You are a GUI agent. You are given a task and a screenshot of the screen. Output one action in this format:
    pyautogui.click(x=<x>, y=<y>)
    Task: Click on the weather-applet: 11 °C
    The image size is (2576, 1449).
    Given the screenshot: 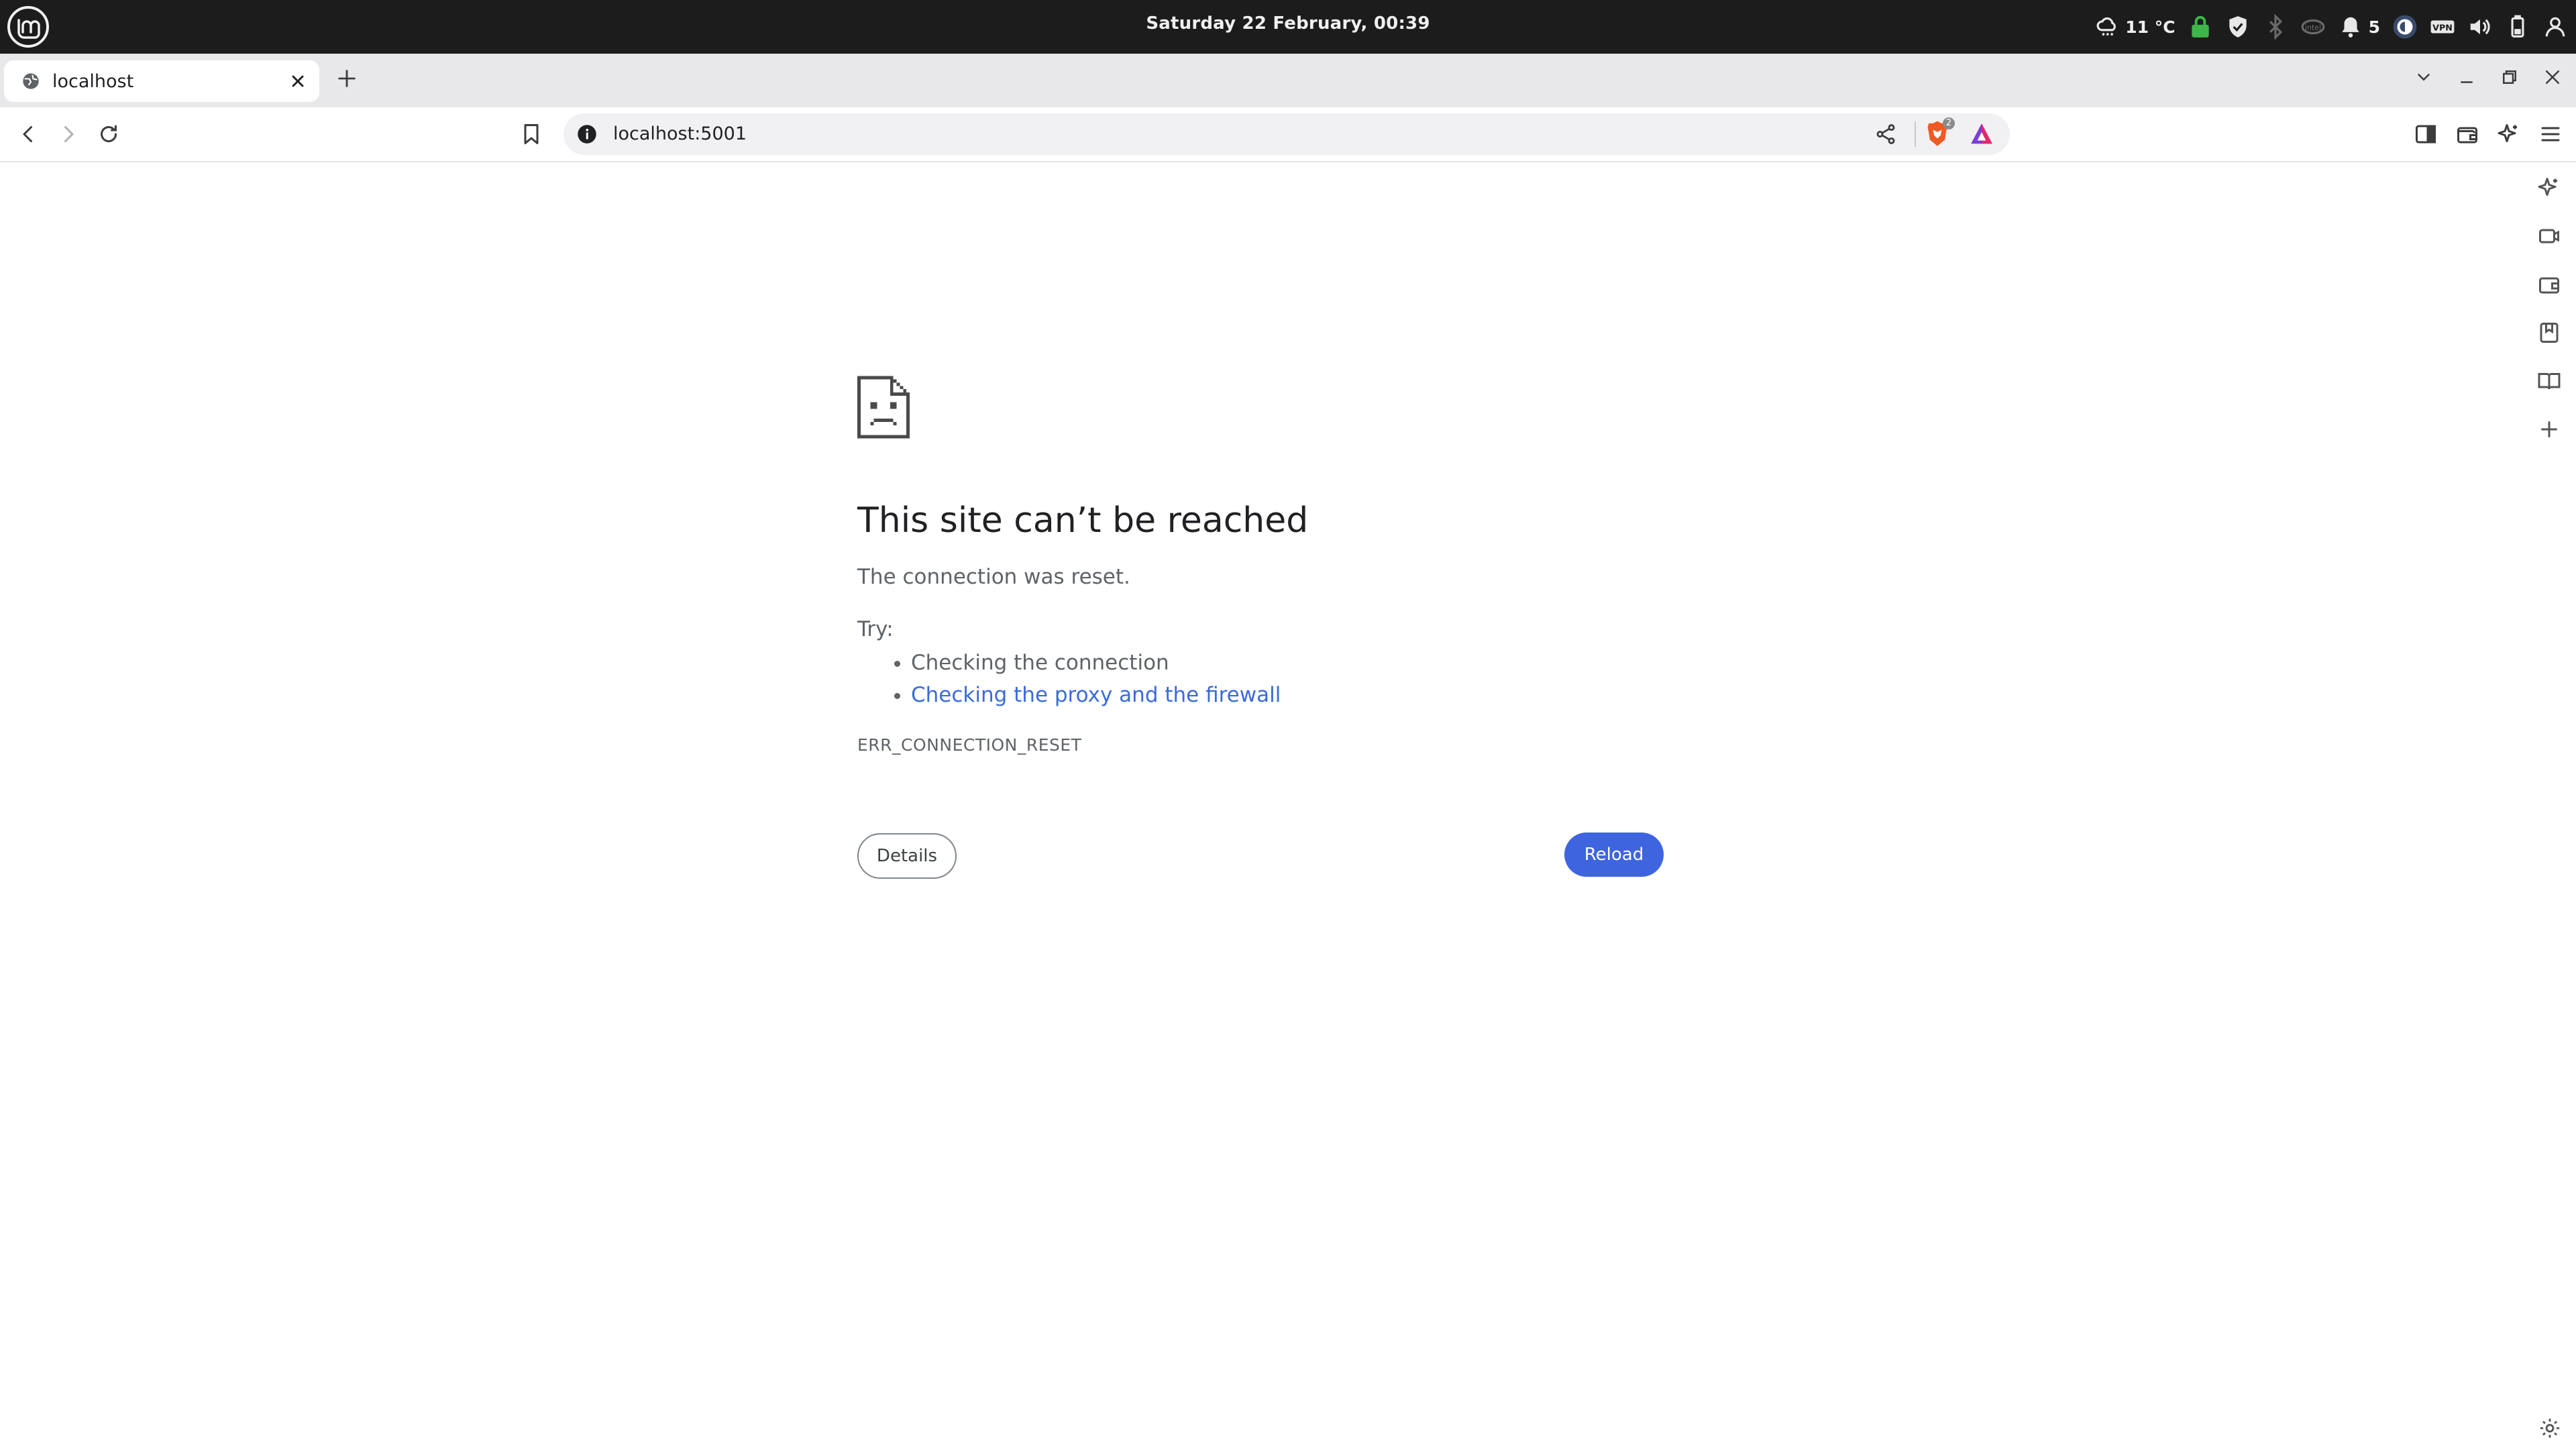 What is the action you would take?
    pyautogui.click(x=2135, y=27)
    